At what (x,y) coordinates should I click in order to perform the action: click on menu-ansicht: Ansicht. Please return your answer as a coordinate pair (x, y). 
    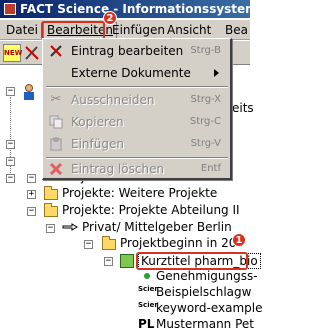
    Looking at the image, I should click on (189, 30).